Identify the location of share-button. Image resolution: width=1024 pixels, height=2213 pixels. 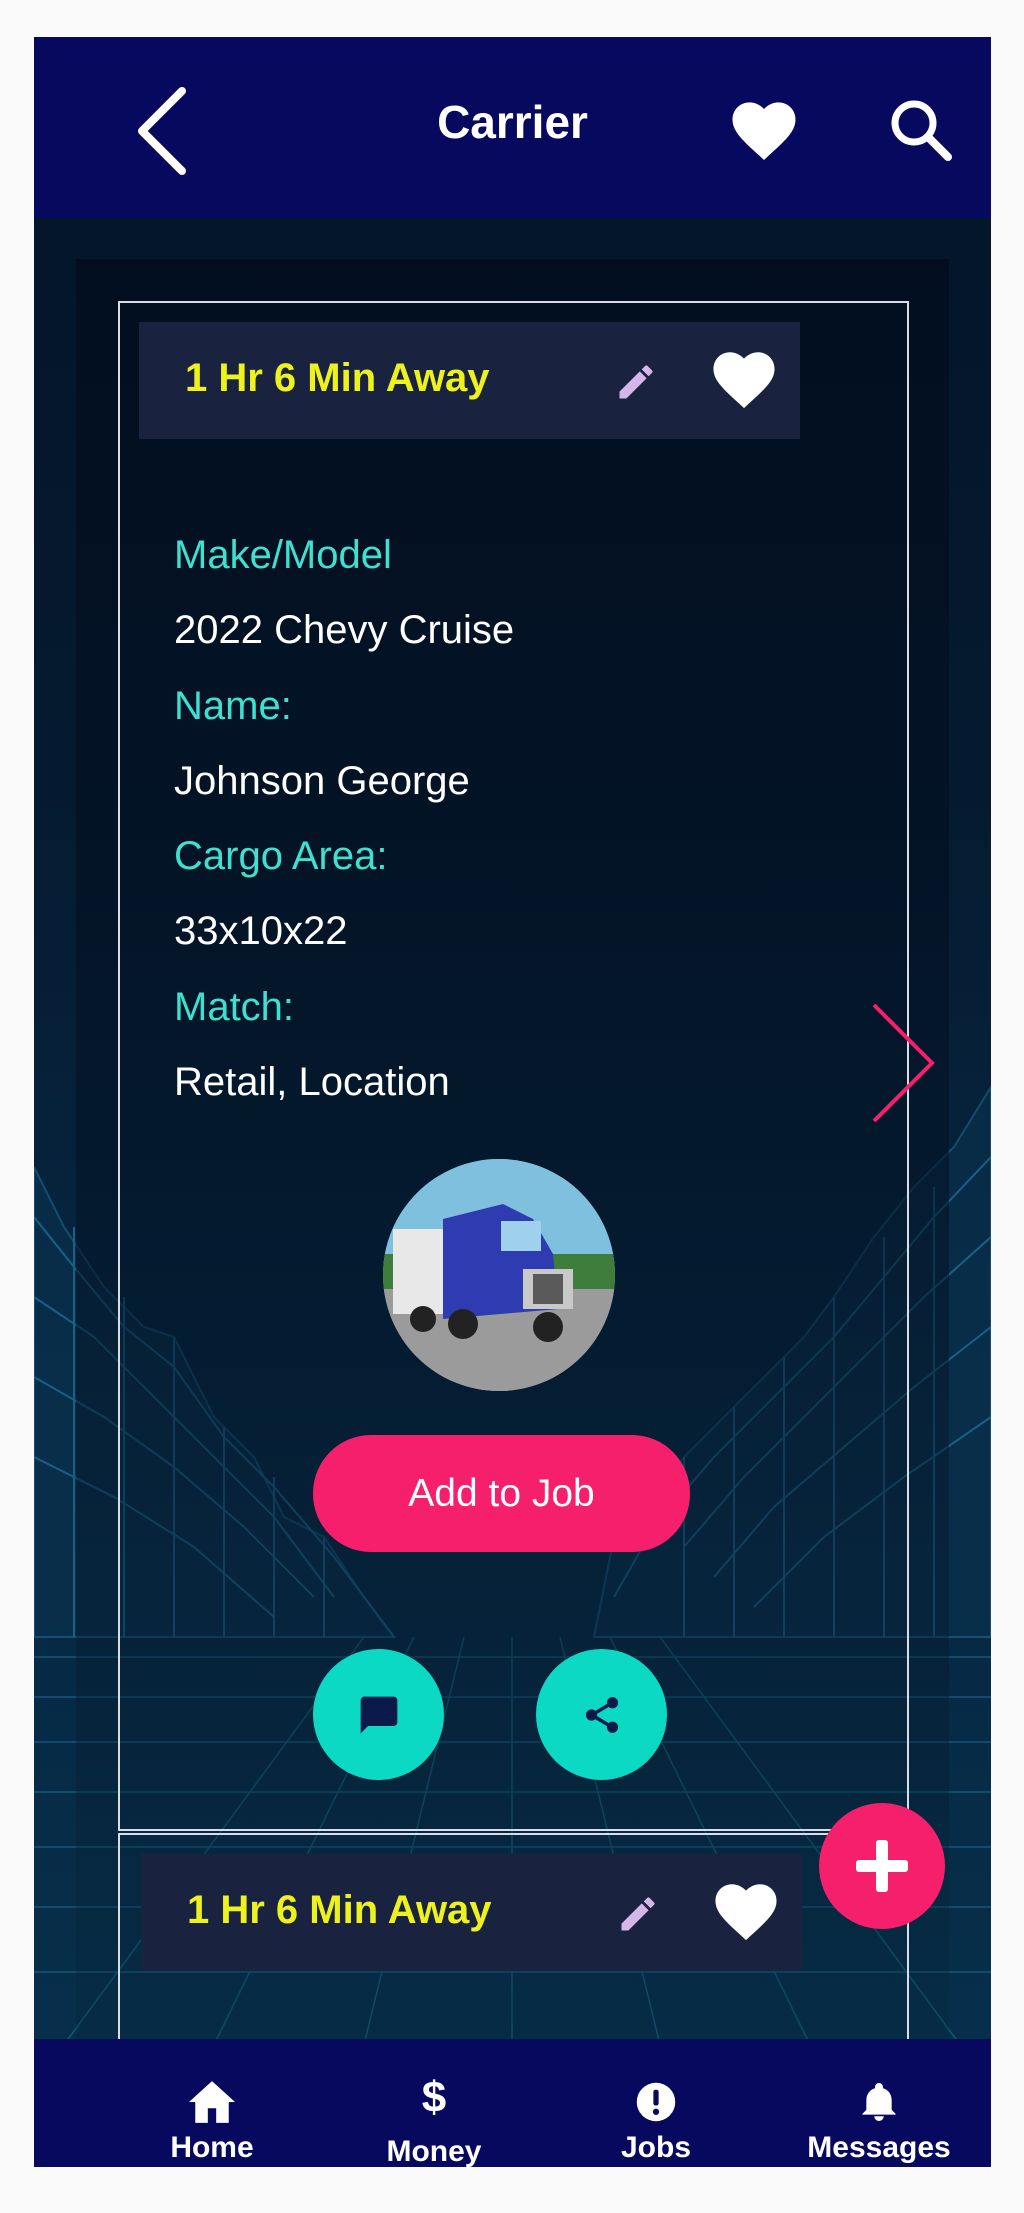
(601, 1714).